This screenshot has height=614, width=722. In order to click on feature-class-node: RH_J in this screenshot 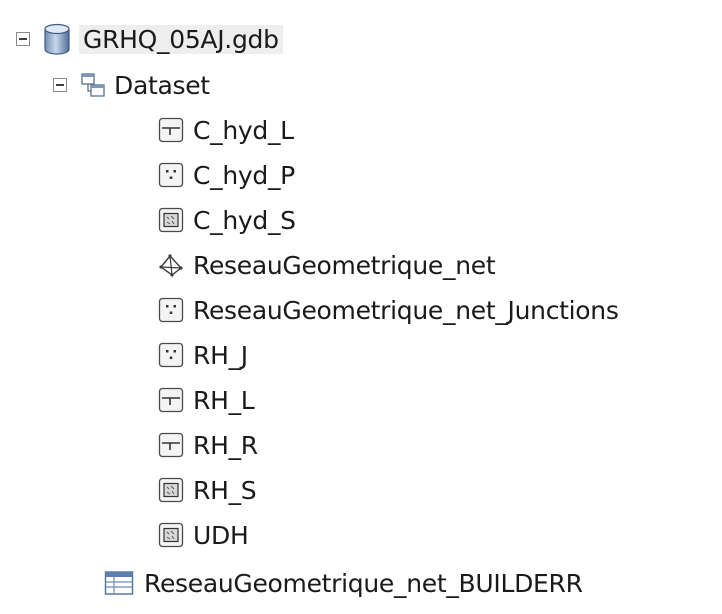, I will do `click(203, 355)`.